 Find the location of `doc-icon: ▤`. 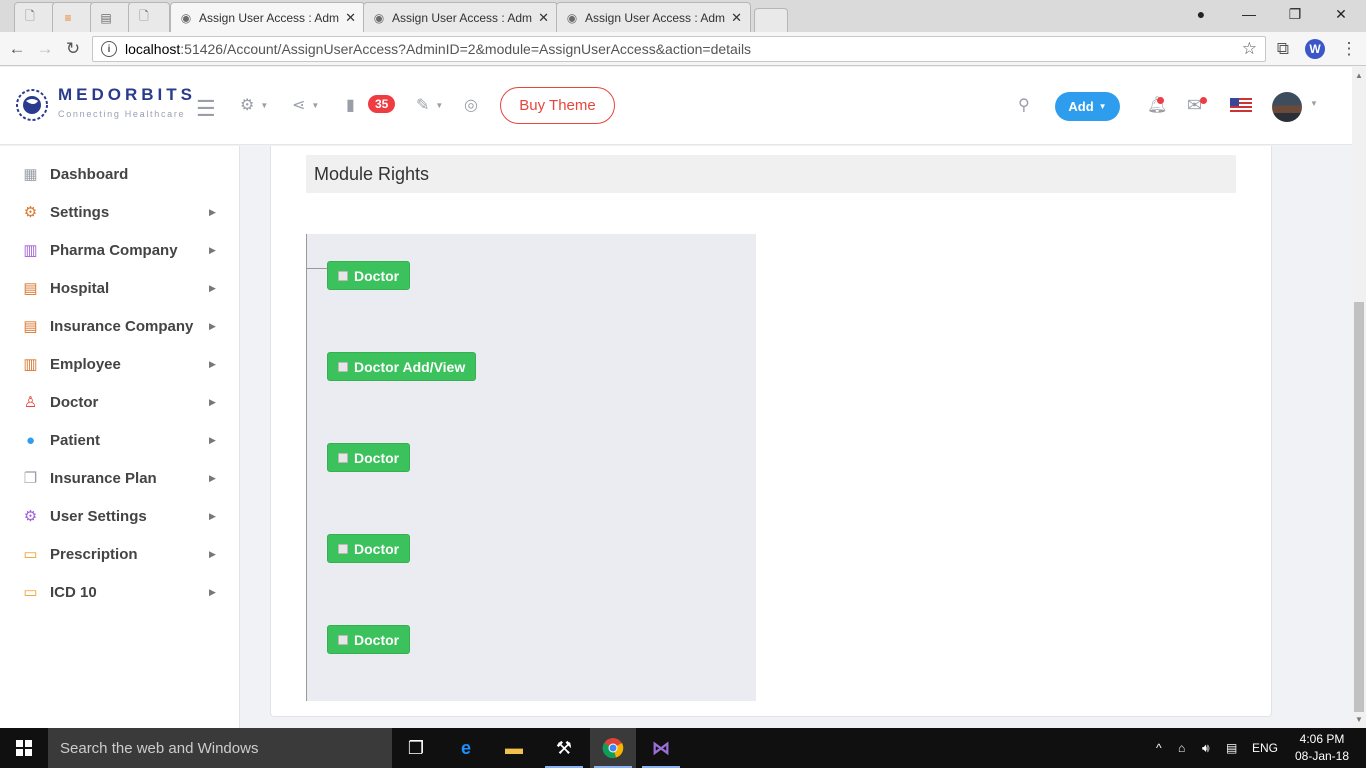

doc-icon: ▤ is located at coordinates (106, 17).